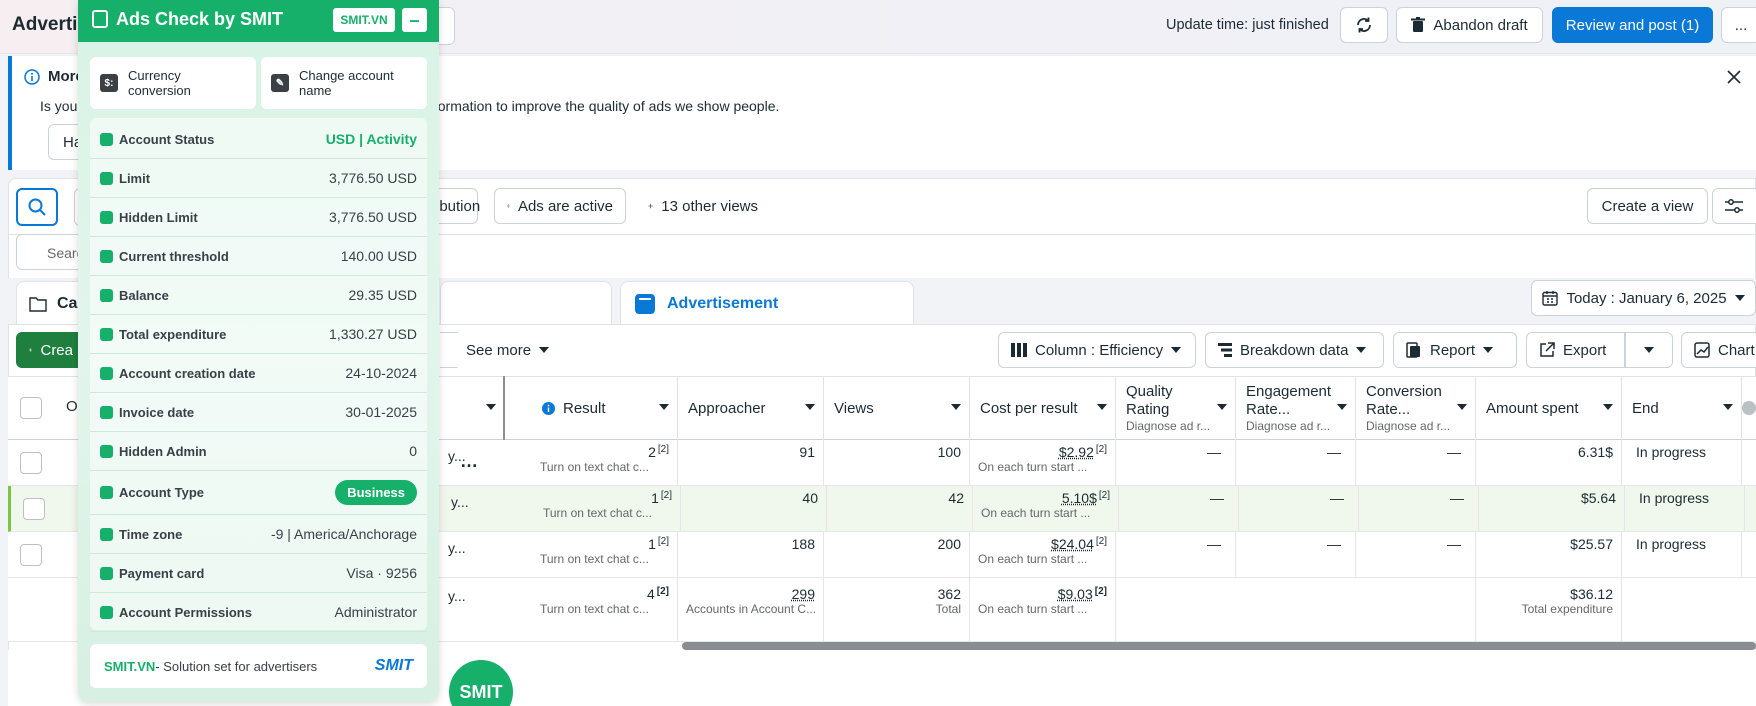  I want to click on column-header-end: End, so click(1682, 408).